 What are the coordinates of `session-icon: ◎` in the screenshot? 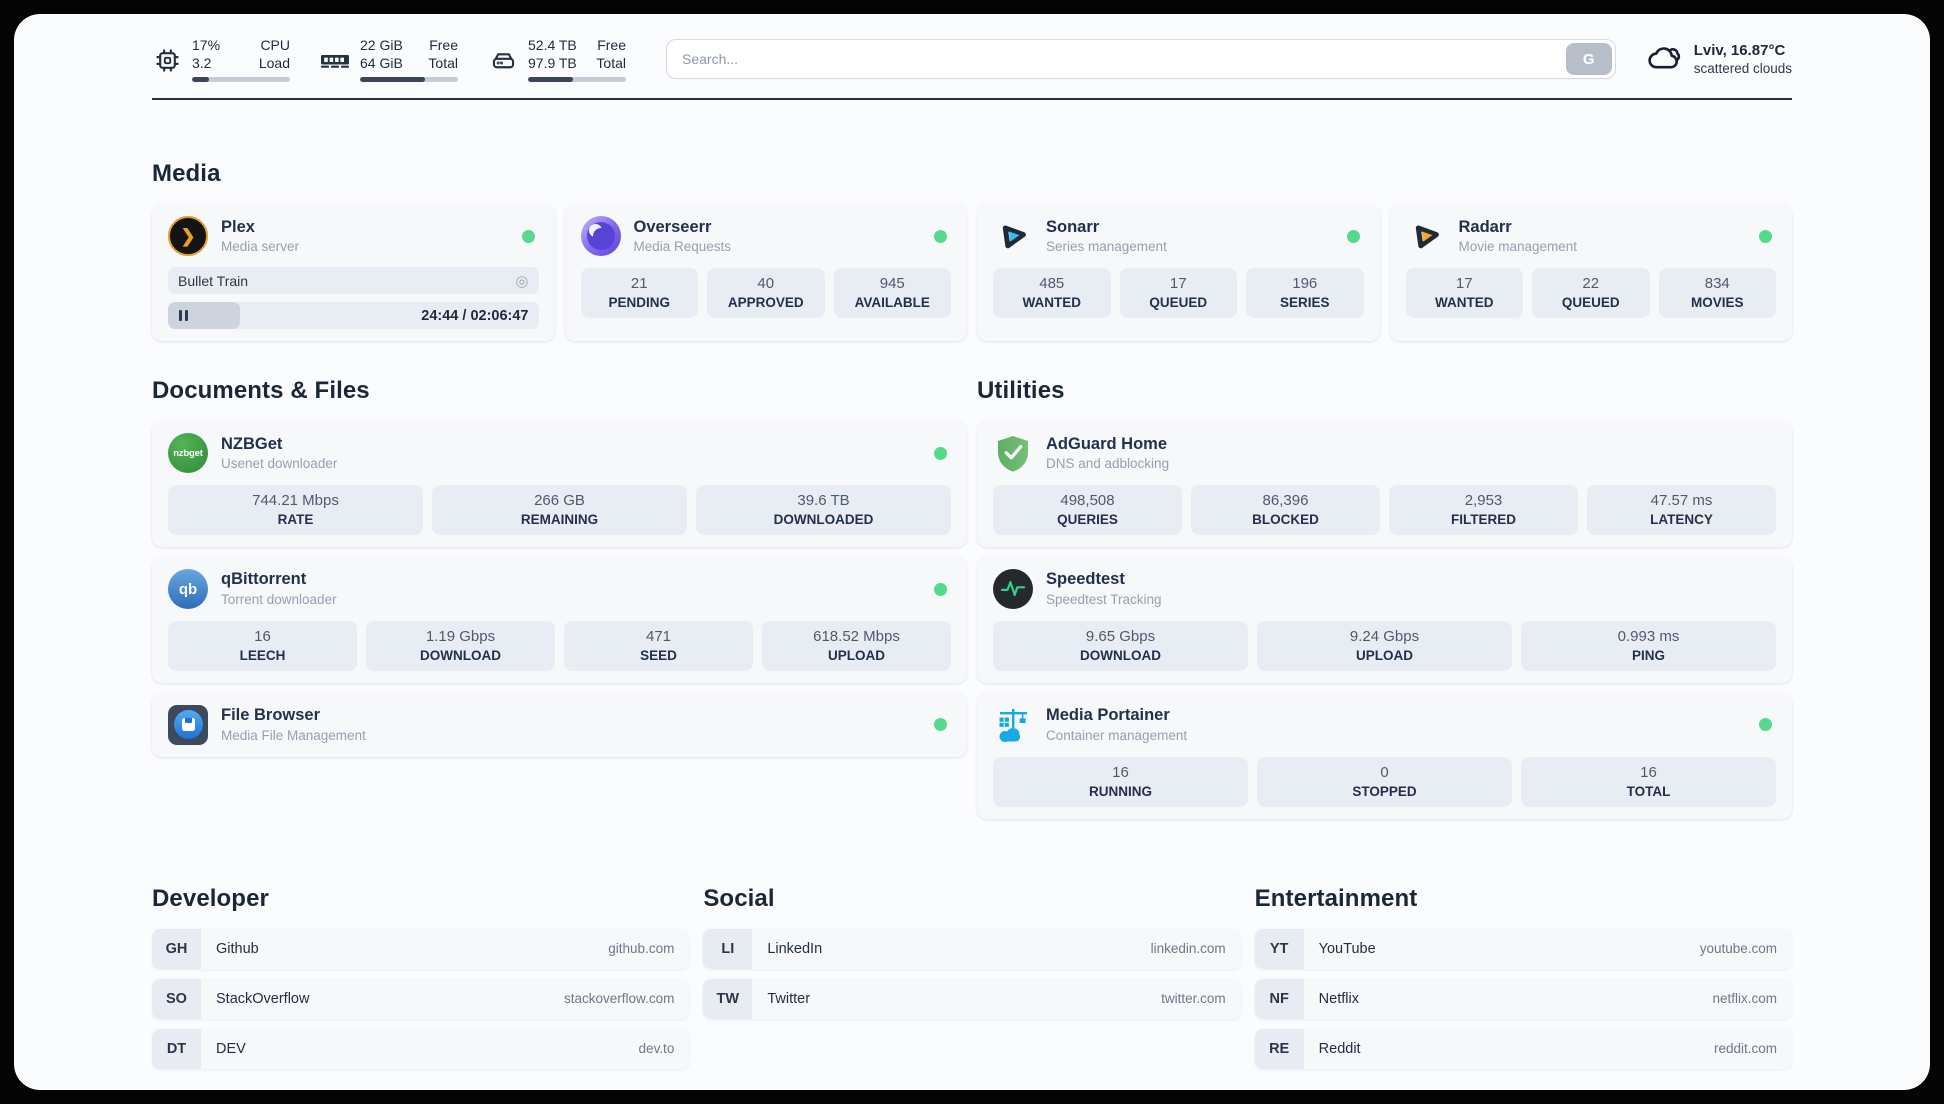 It's located at (521, 281).